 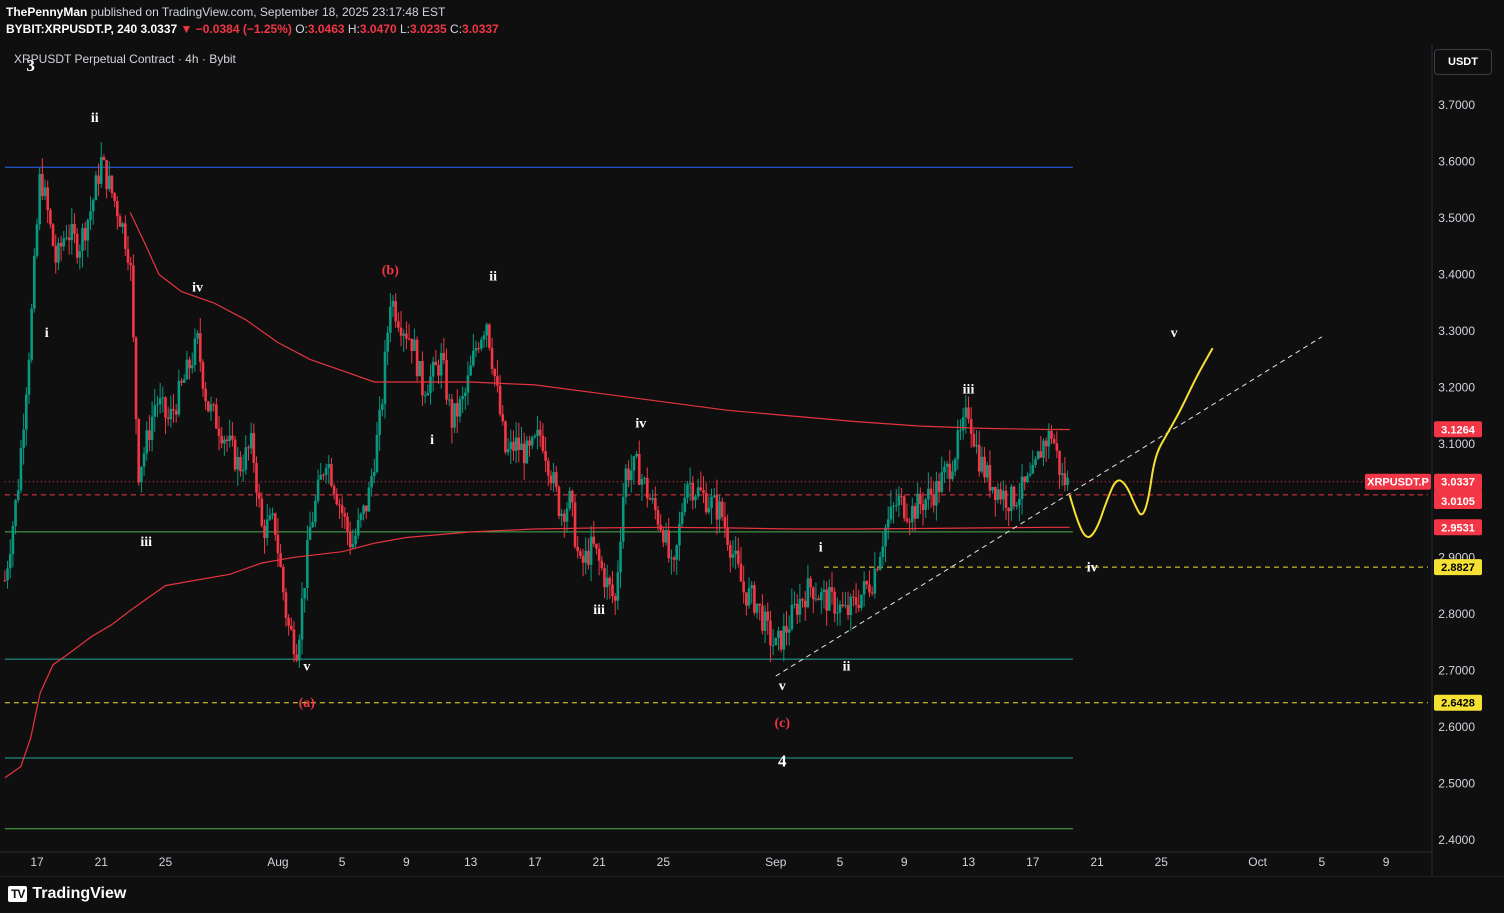 What do you see at coordinates (79, 893) in the screenshot?
I see `brand-name: TradingView` at bounding box center [79, 893].